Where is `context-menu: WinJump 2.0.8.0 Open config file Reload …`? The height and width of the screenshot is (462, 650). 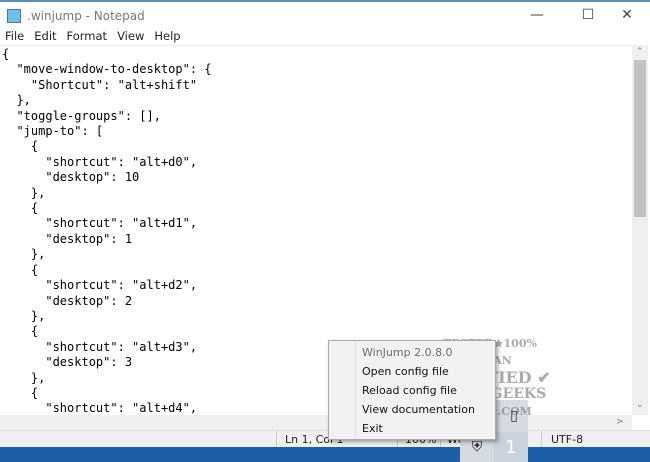 context-menu: WinJump 2.0.8.0 Open config file Reload … is located at coordinates (412, 390).